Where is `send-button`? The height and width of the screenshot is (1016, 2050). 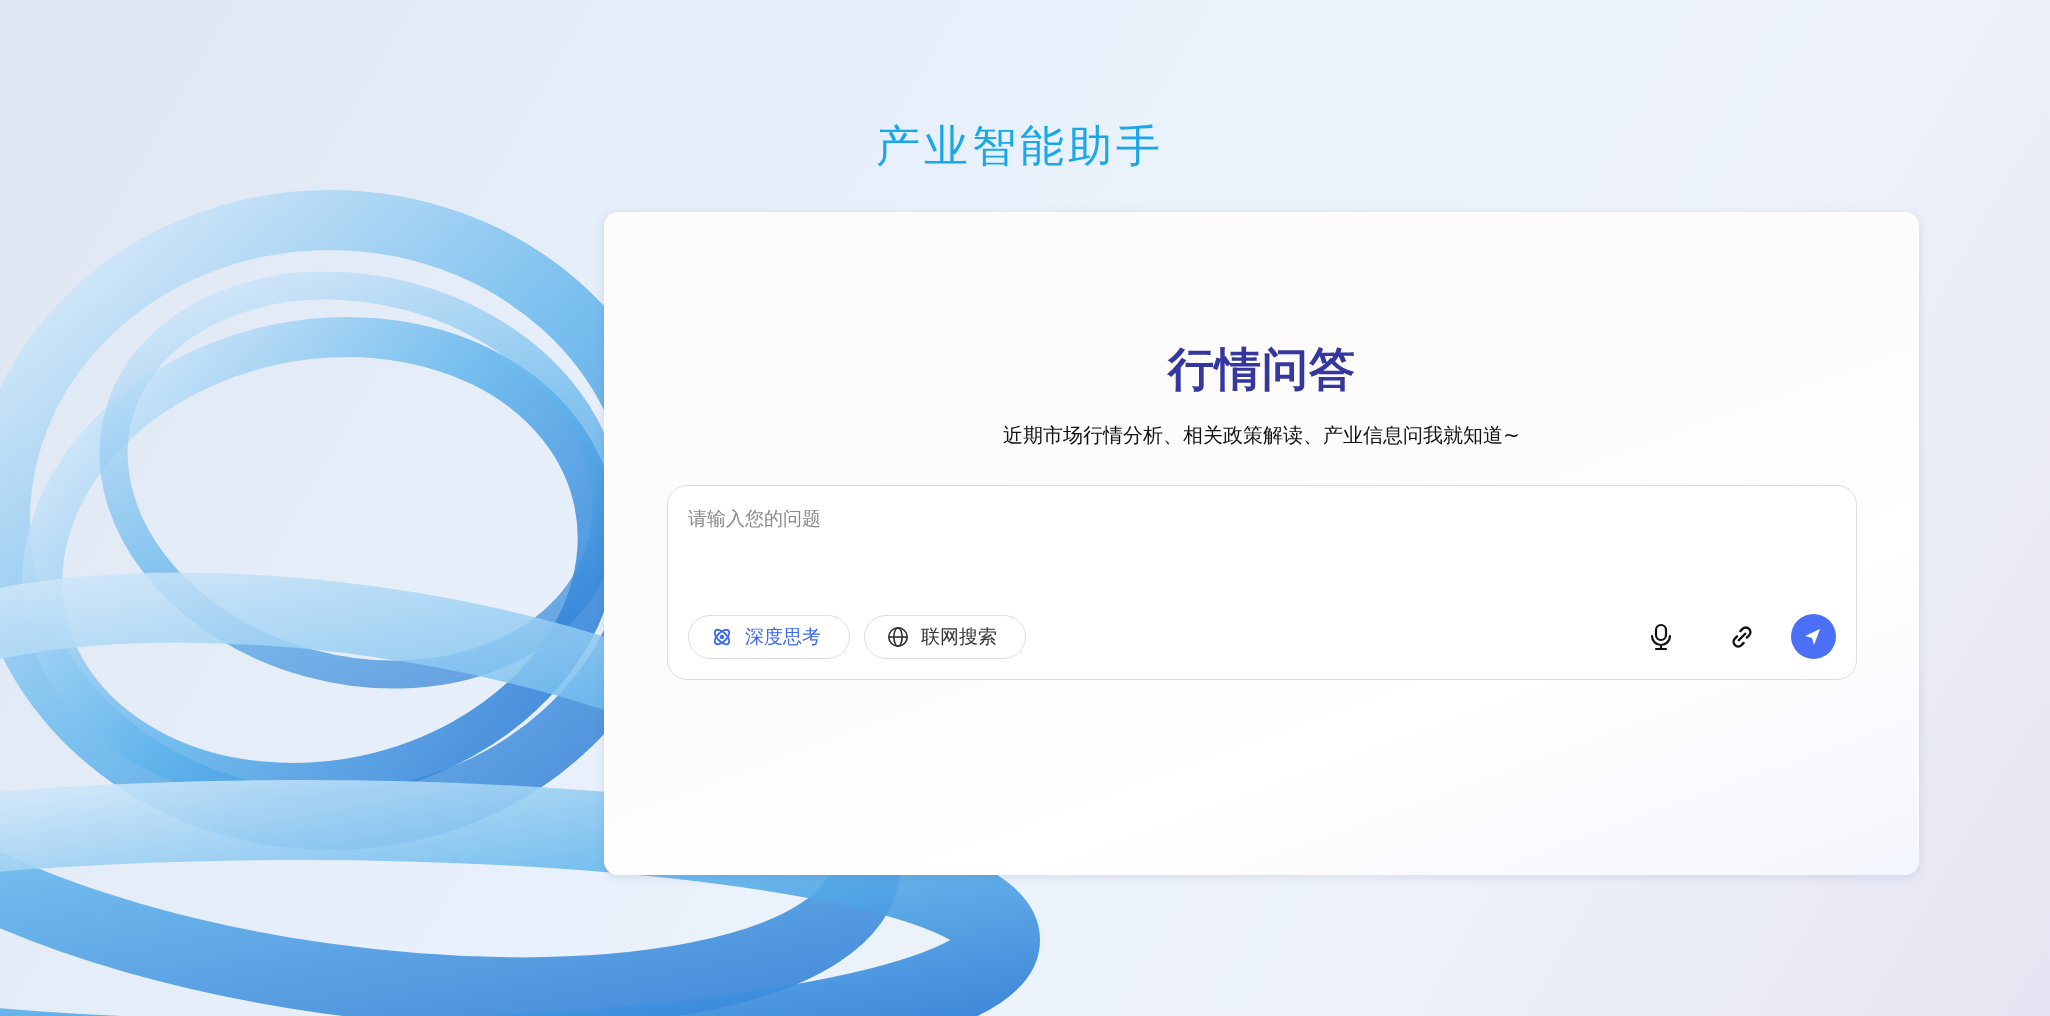
send-button is located at coordinates (1813, 636).